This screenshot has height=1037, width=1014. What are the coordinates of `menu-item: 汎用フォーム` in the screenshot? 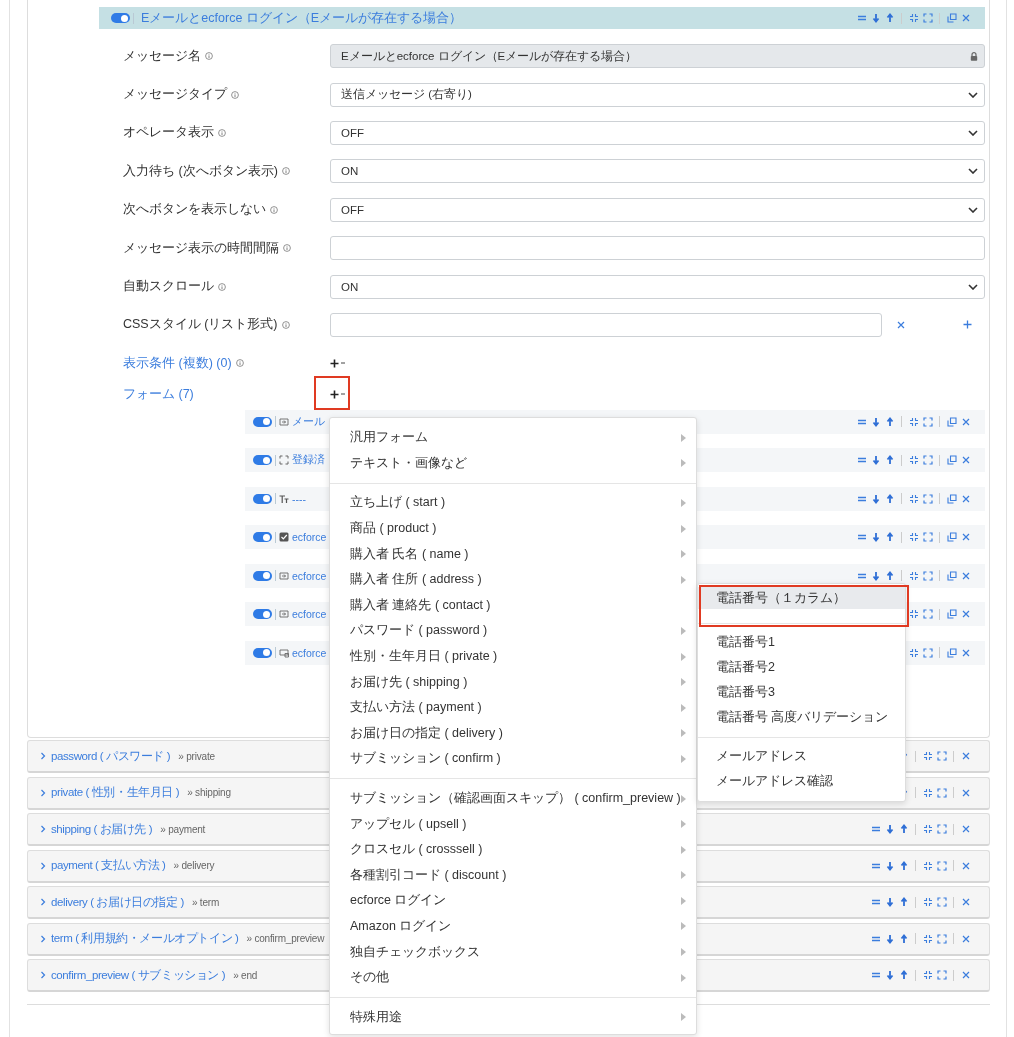 It's located at (513, 438).